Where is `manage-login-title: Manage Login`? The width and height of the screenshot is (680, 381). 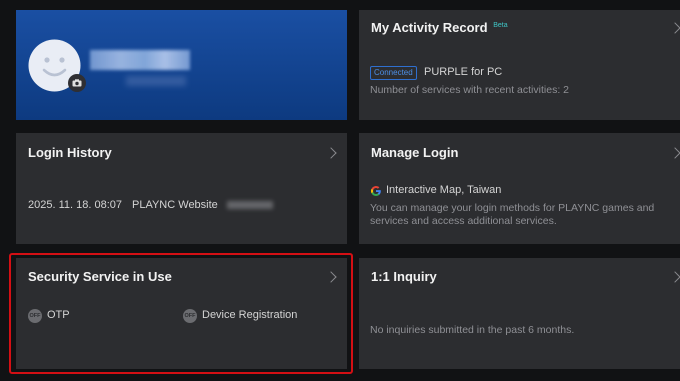
manage-login-title: Manage Login is located at coordinates (415, 152).